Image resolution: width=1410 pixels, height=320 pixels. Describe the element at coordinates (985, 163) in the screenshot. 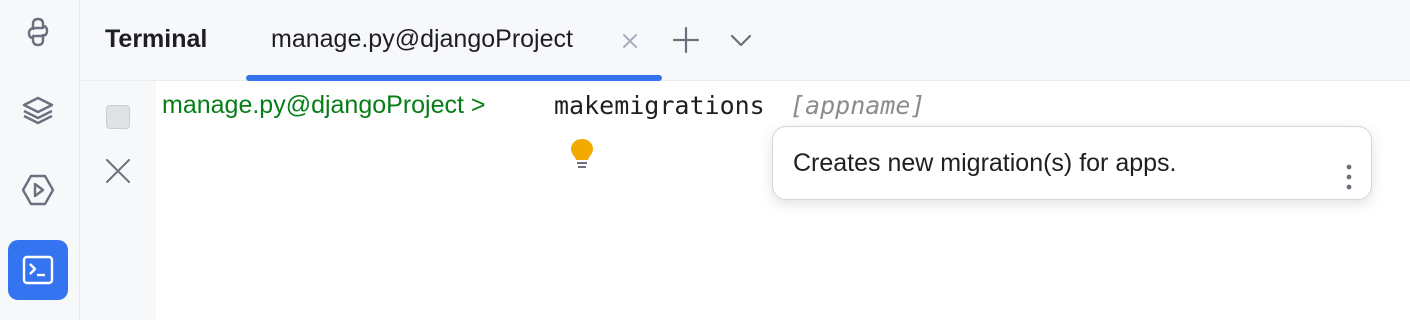

I see `popup-text: Creates new migration(s) for apps.` at that location.